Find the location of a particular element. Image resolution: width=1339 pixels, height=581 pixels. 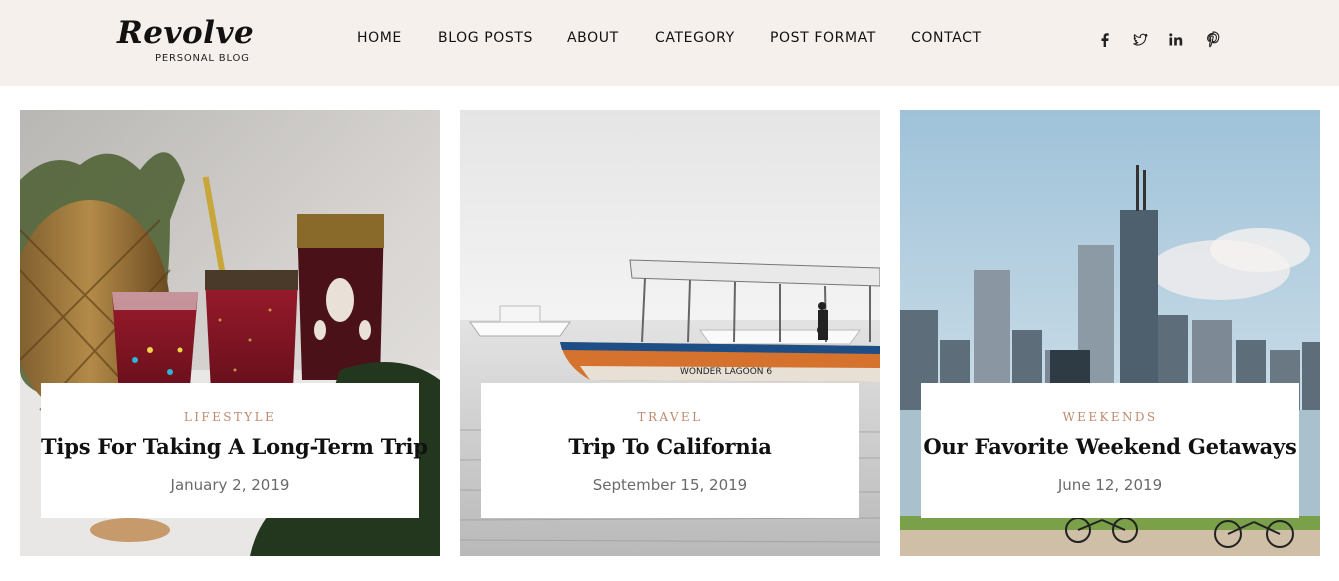

post-title: Trip To California is located at coordinates (670, 446).